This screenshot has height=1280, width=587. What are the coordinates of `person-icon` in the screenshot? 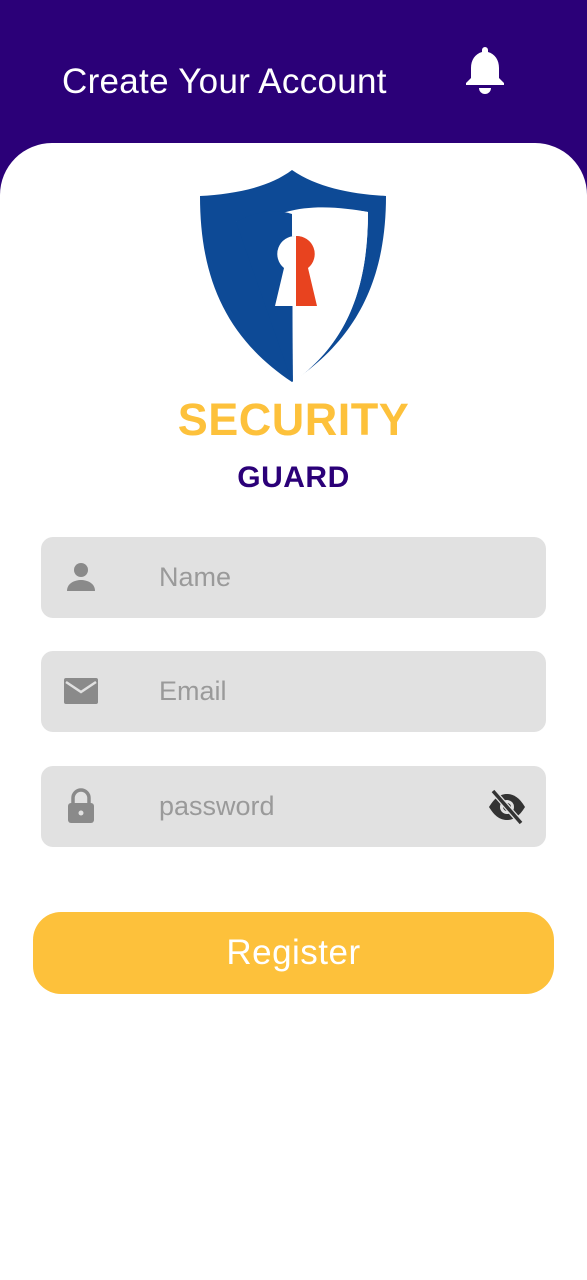 It's located at (81, 577).